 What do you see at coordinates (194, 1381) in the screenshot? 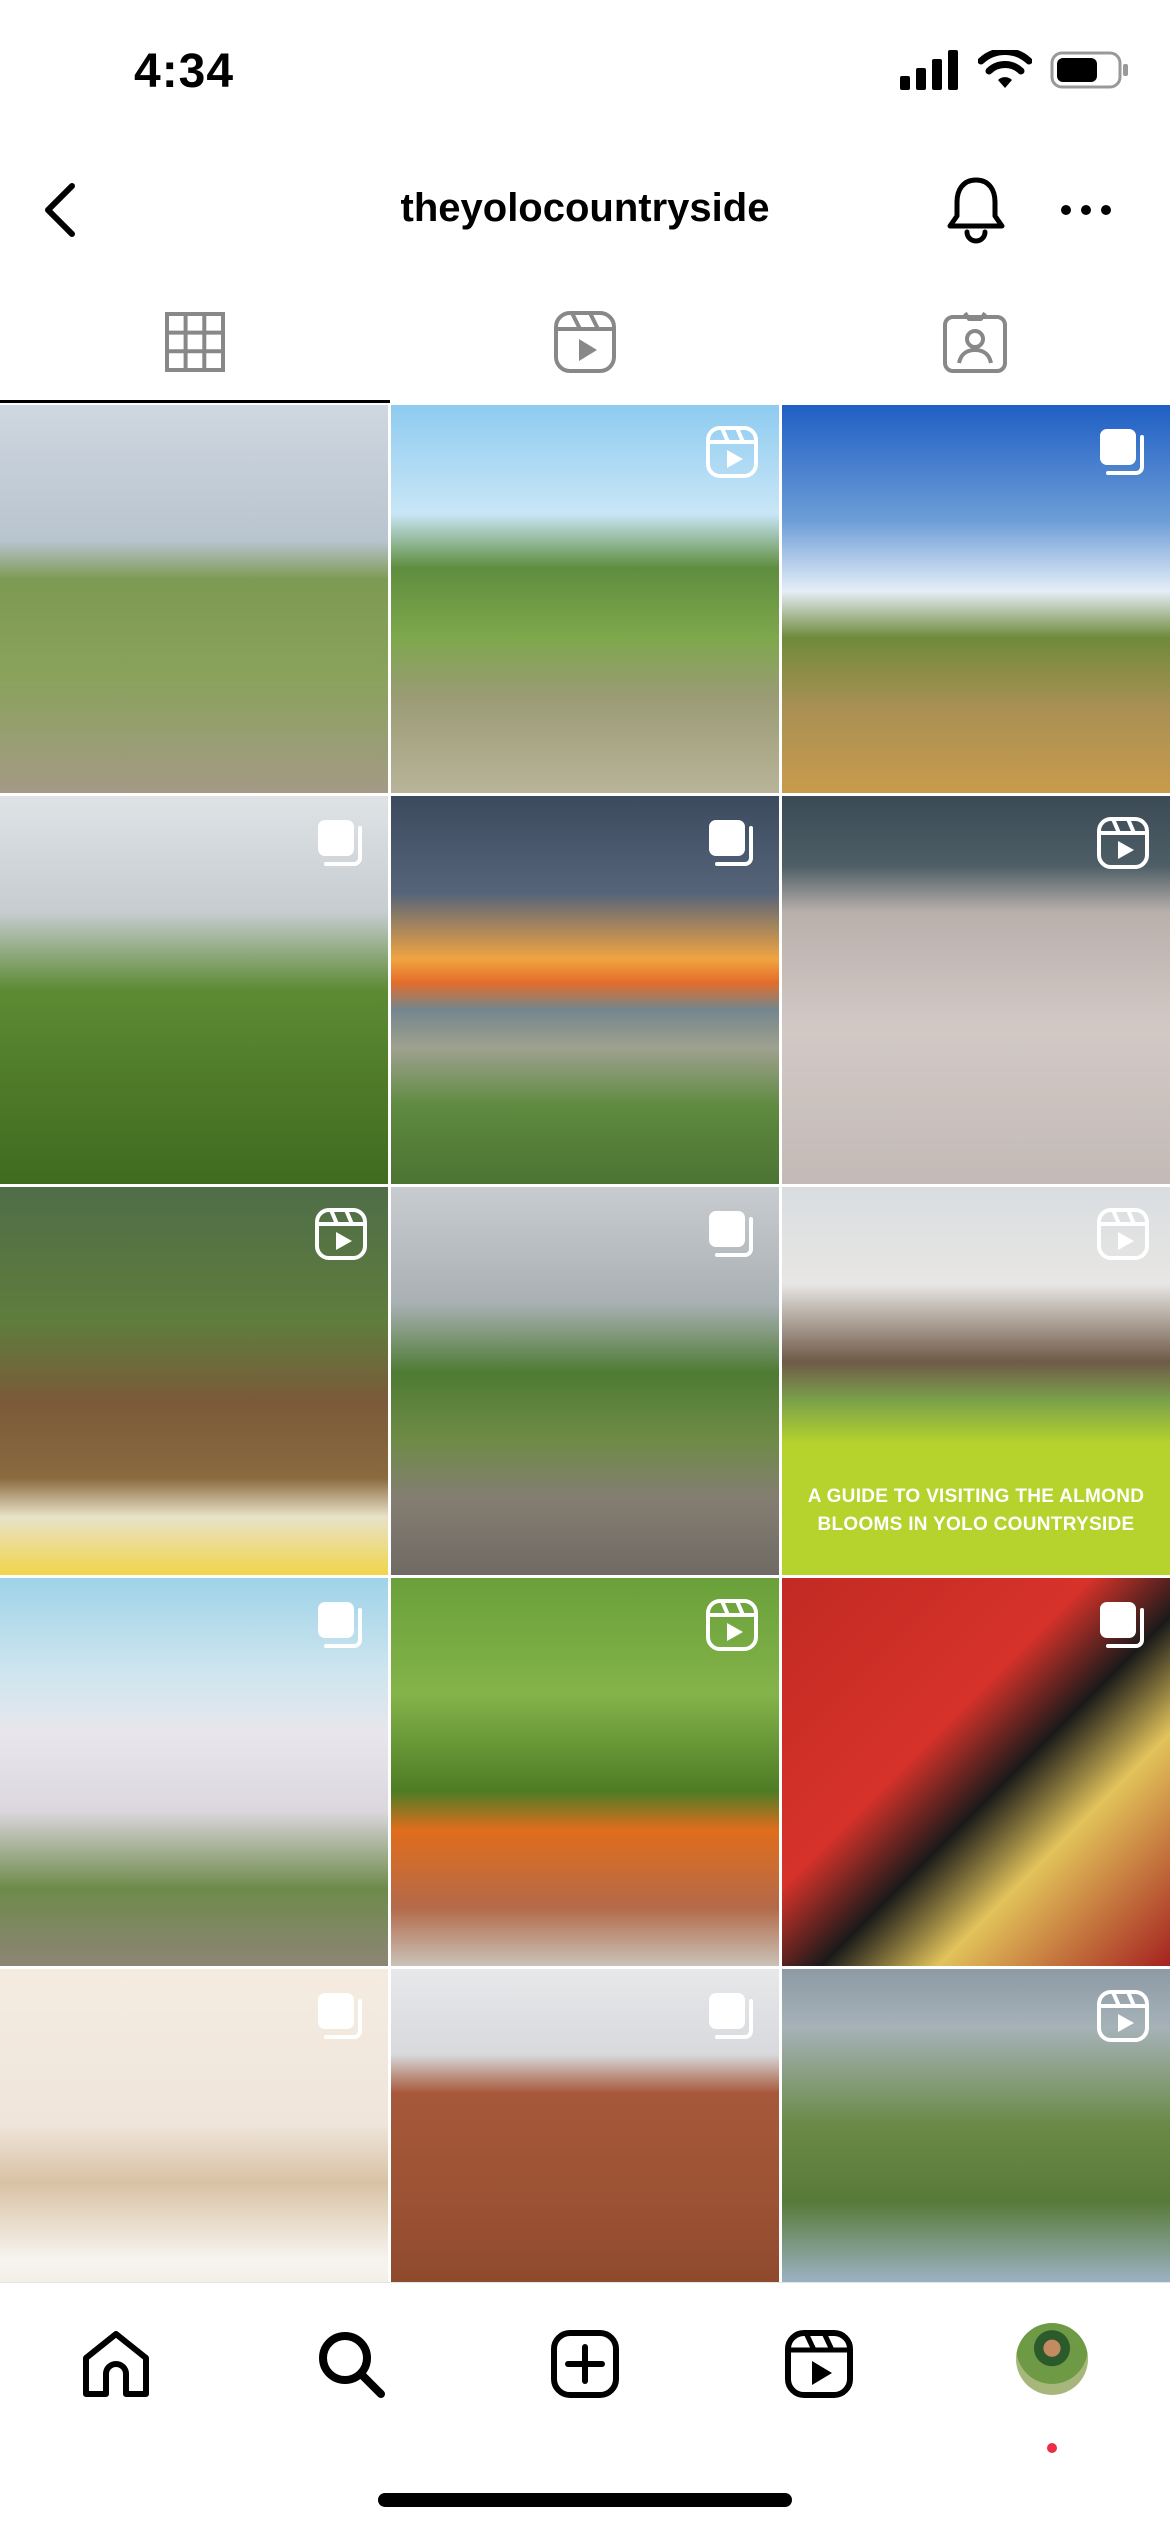
I see `post-thumbnail-picnic-basket` at bounding box center [194, 1381].